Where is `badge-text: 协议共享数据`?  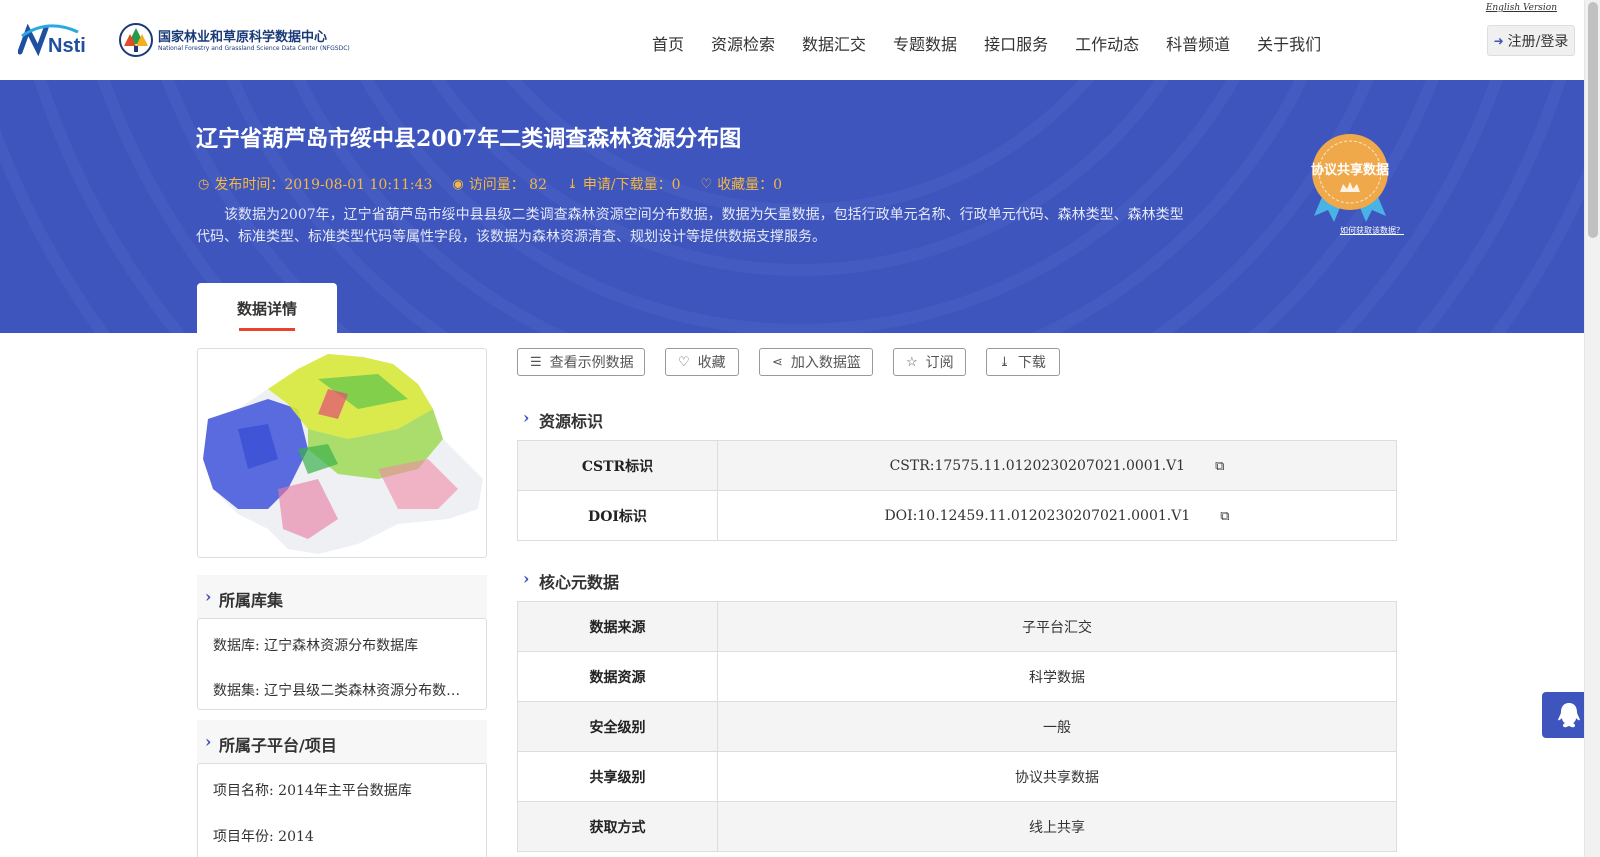
badge-text: 协议共享数据 is located at coordinates (1350, 170).